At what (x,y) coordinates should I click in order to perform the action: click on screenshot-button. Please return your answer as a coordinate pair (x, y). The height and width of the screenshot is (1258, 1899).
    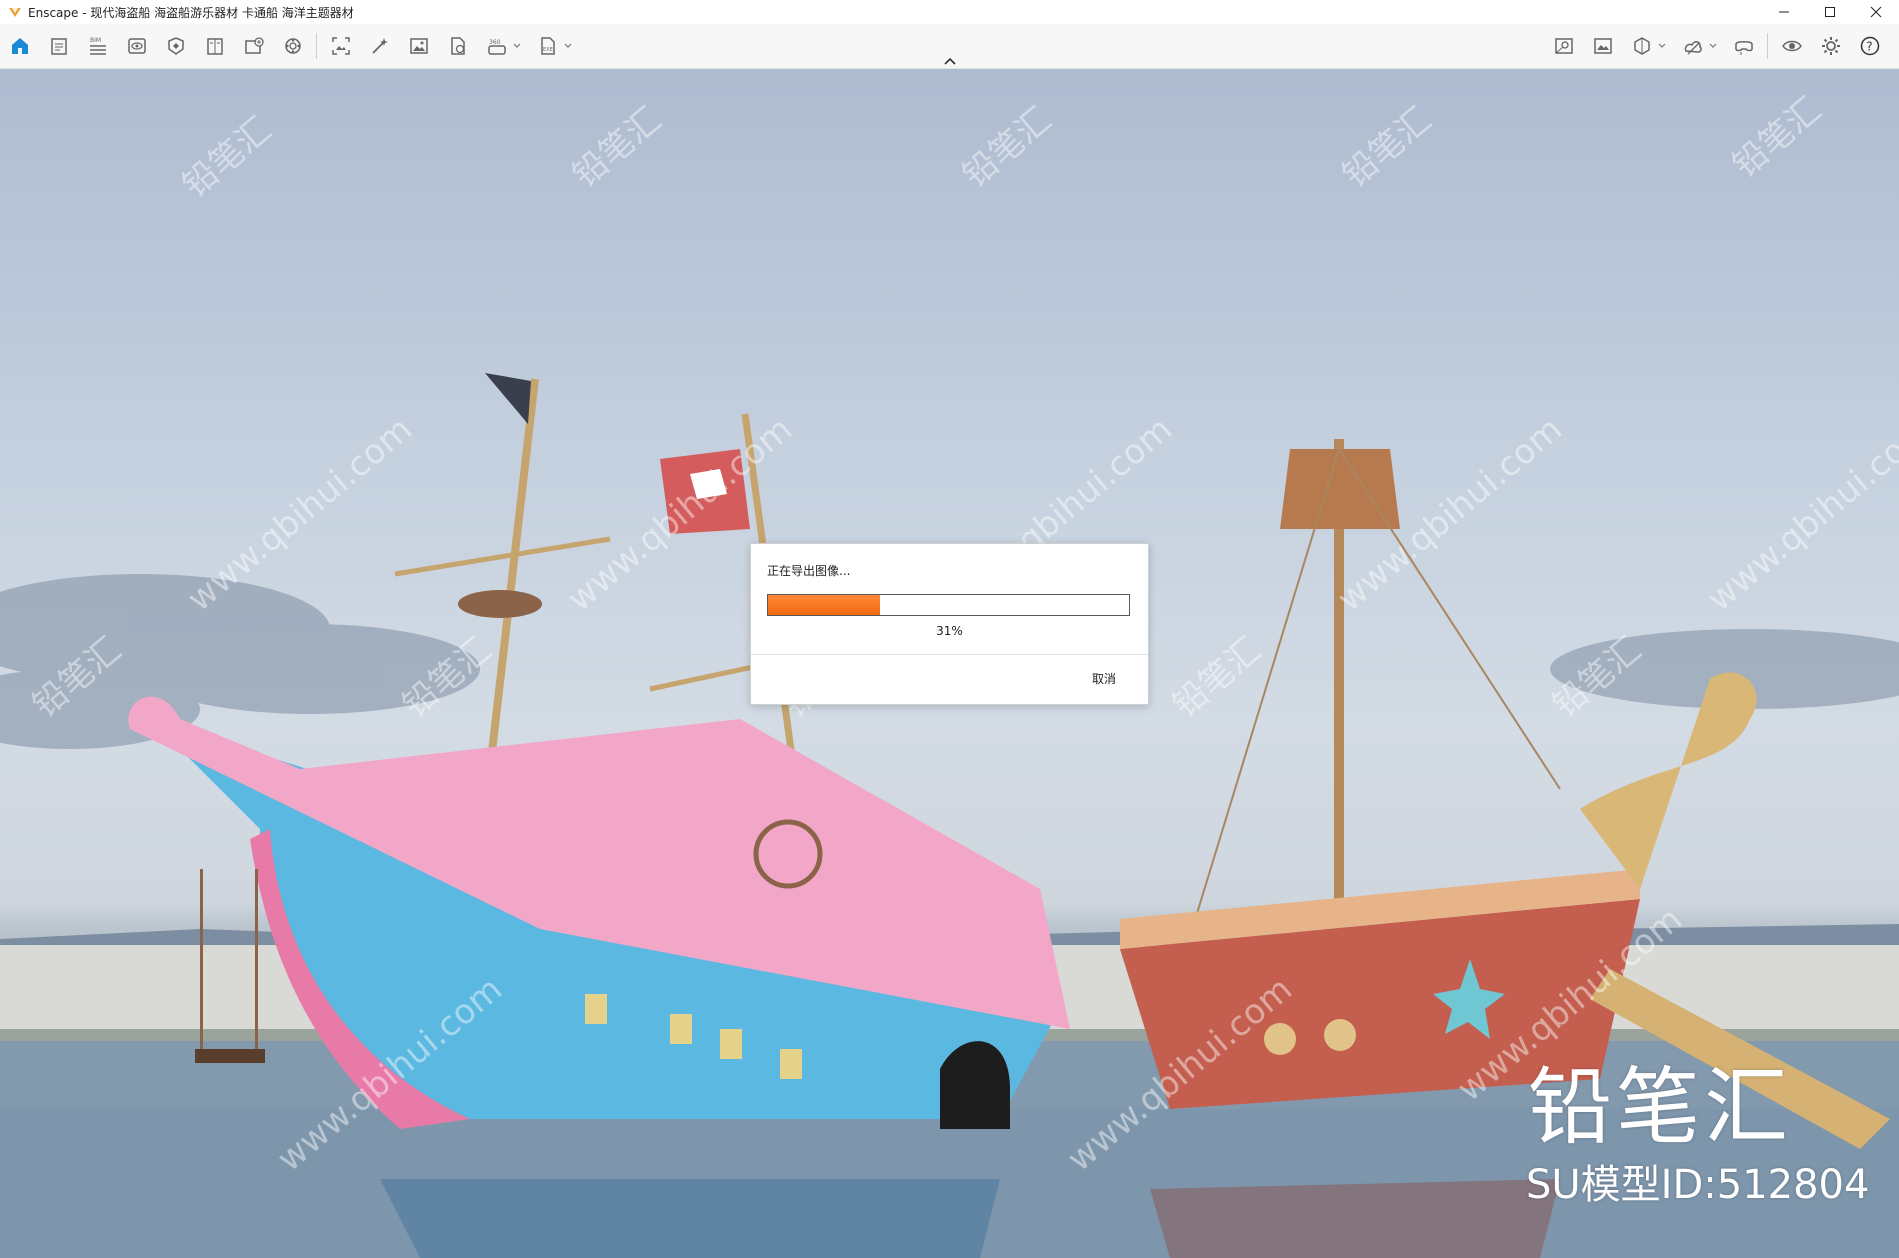
    Looking at the image, I should click on (341, 46).